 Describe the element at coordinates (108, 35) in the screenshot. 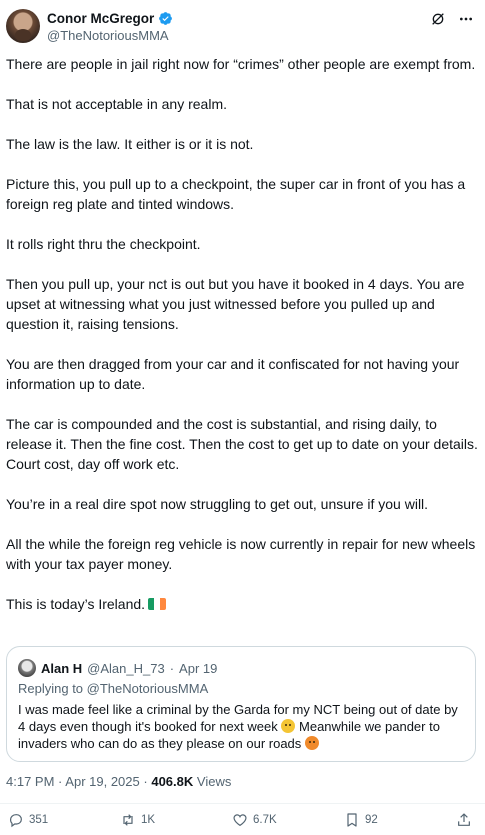

I see `author-handle: @TheNotoriousMMA` at that location.